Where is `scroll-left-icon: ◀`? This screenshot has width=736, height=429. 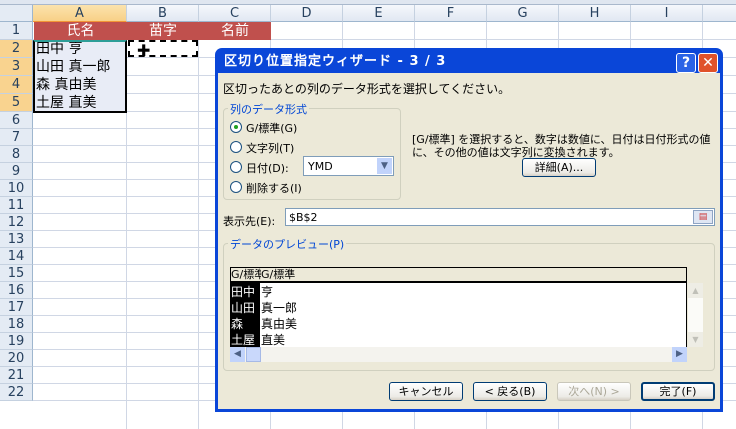 scroll-left-icon: ◀ is located at coordinates (237, 354).